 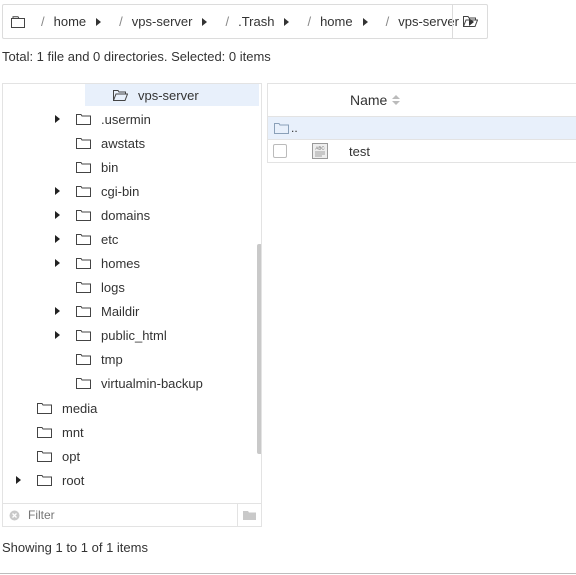 What do you see at coordinates (294, 128) in the screenshot?
I see `parent-directory-label: ..` at bounding box center [294, 128].